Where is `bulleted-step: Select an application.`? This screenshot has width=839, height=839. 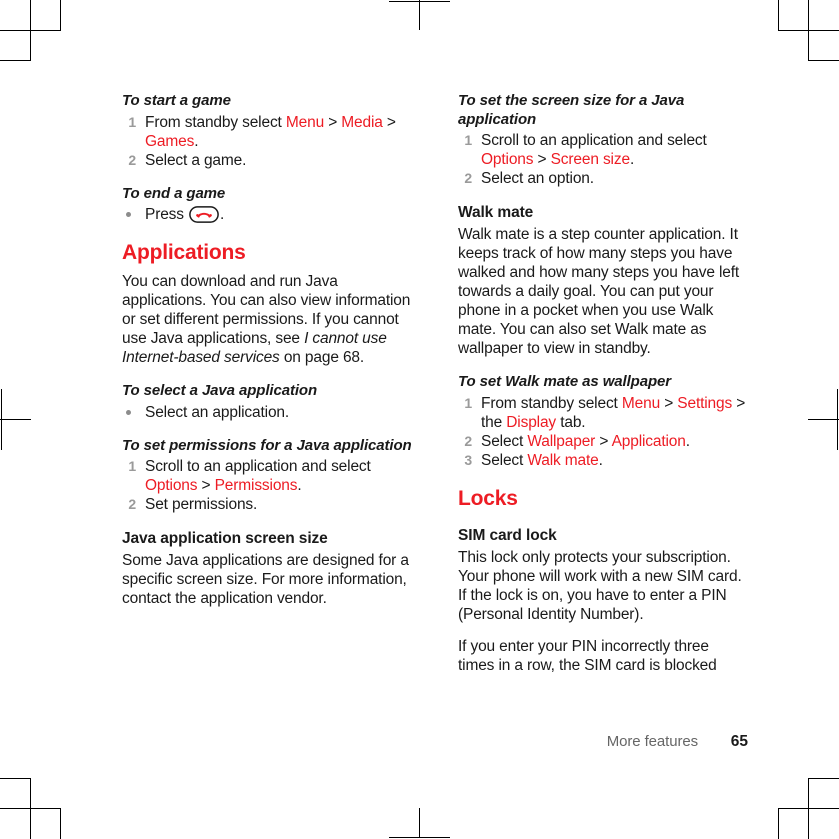
bulleted-step: Select an application. is located at coordinates (267, 412).